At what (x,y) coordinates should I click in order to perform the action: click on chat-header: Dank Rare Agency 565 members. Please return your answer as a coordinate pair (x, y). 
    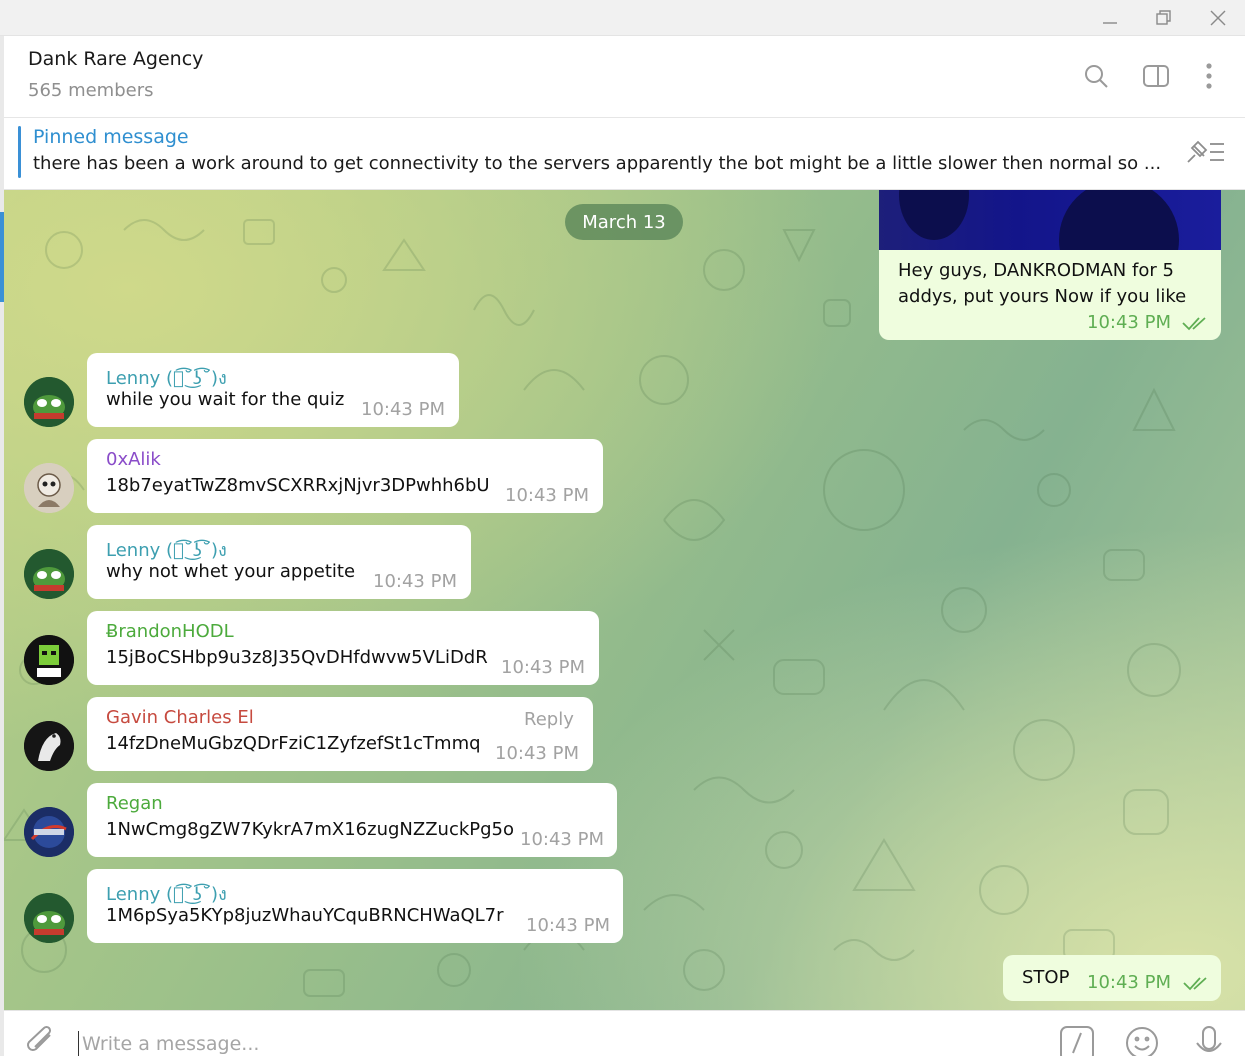
    Looking at the image, I should click on (624, 77).